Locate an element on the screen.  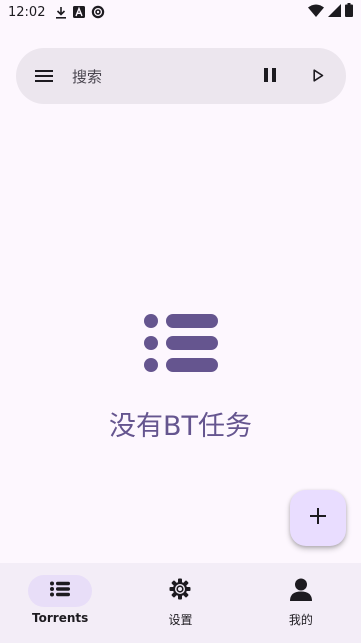
nav-label-profile: 我的 is located at coordinates (300, 620).